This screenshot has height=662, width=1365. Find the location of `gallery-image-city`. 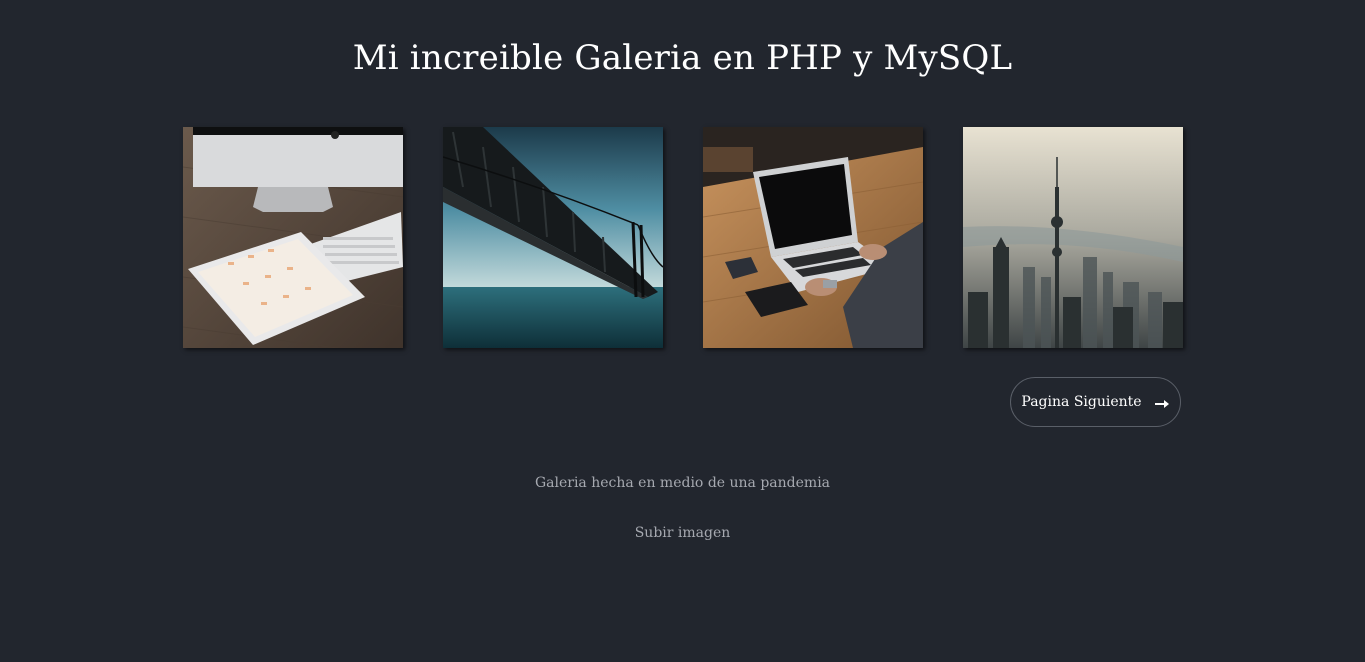

gallery-image-city is located at coordinates (1073, 237).